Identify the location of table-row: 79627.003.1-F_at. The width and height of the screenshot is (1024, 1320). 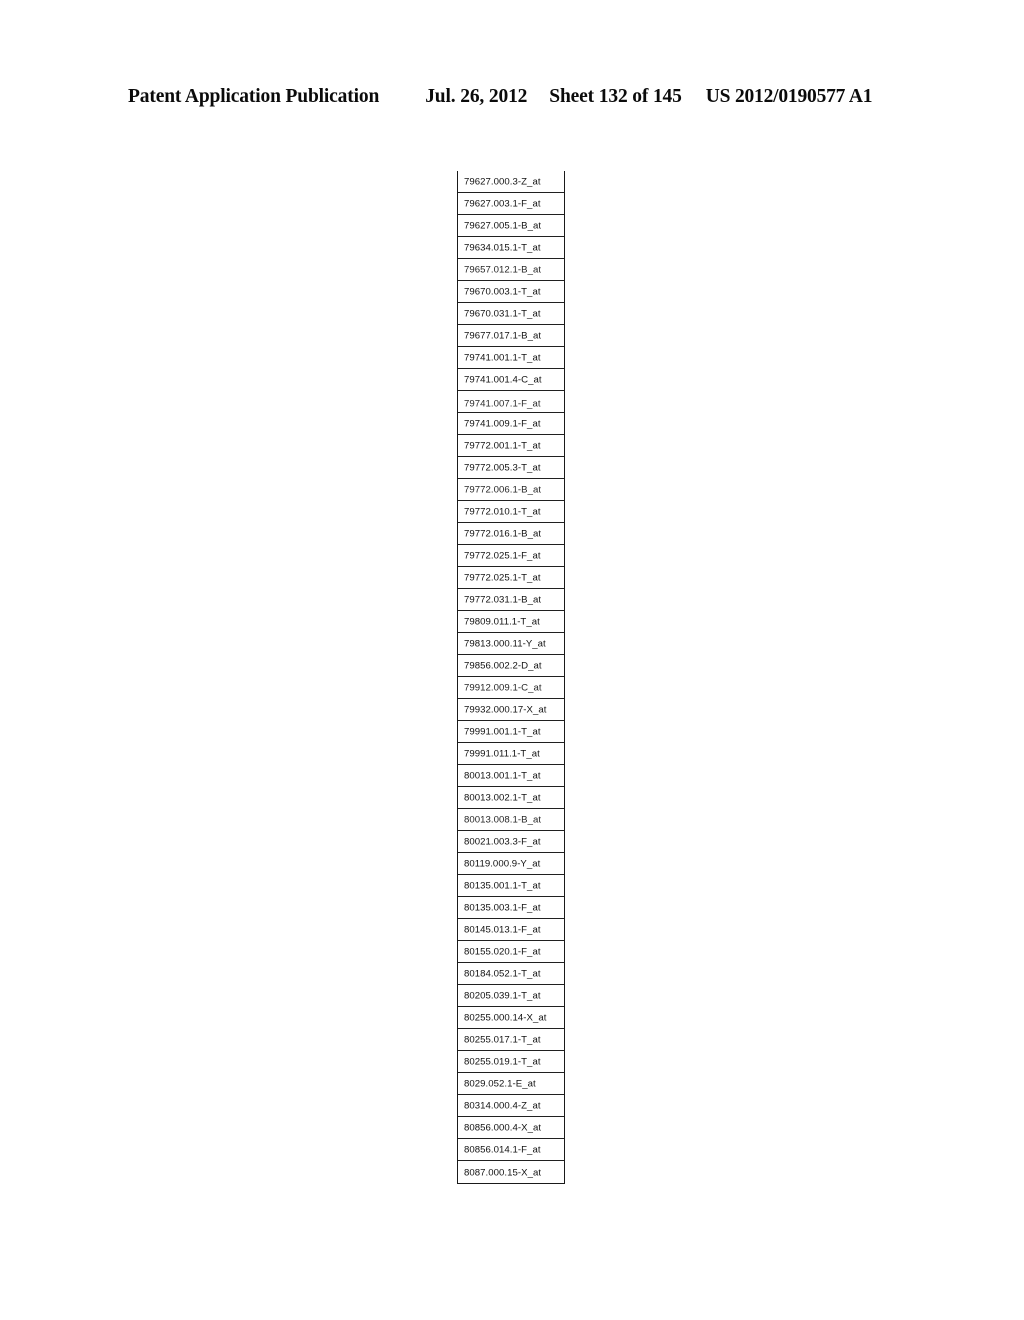
(511, 204).